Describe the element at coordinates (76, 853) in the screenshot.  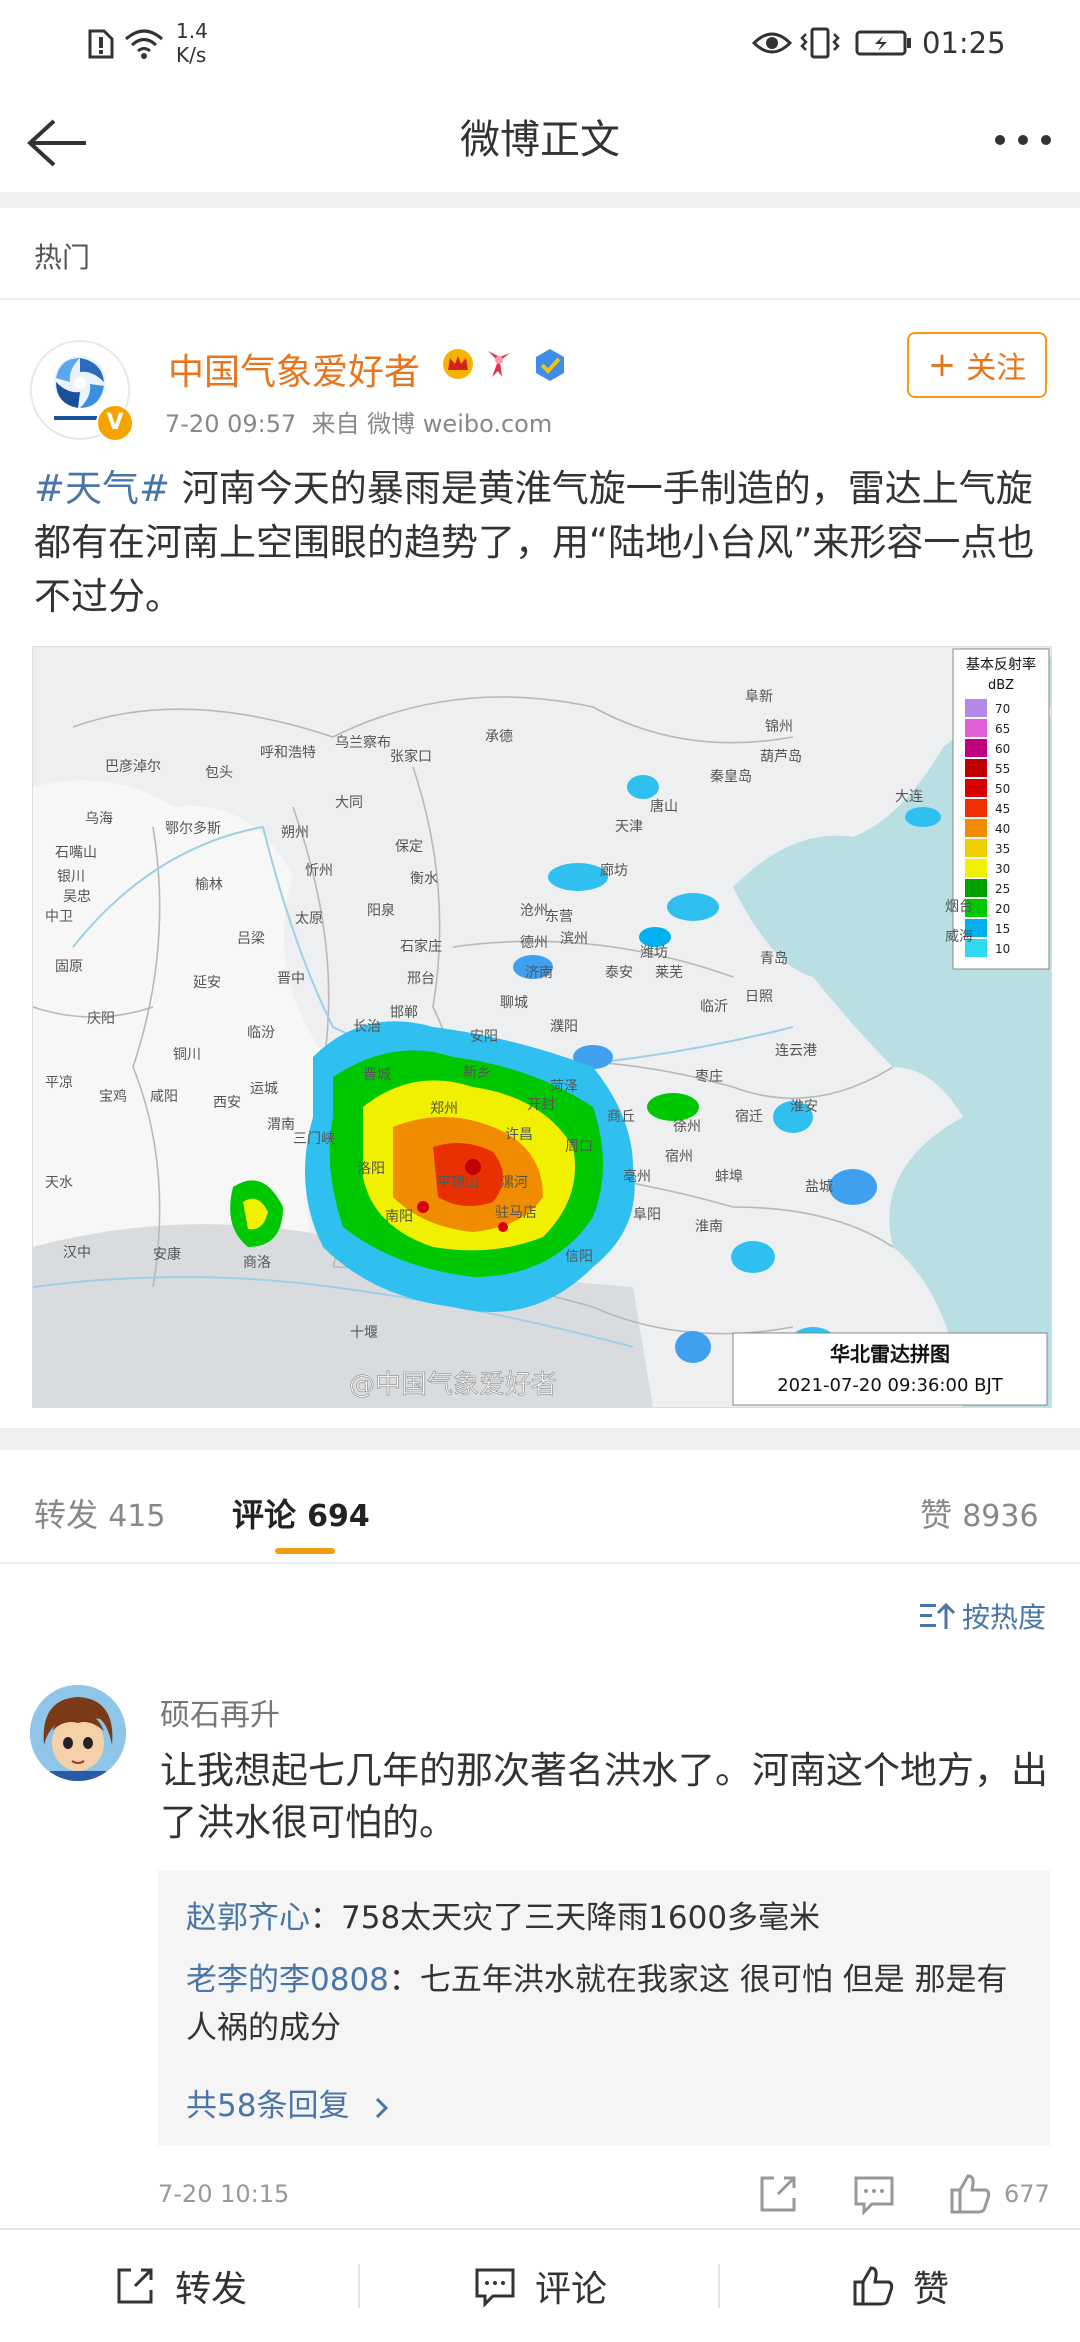
I see `city-label: 石嘴山` at that location.